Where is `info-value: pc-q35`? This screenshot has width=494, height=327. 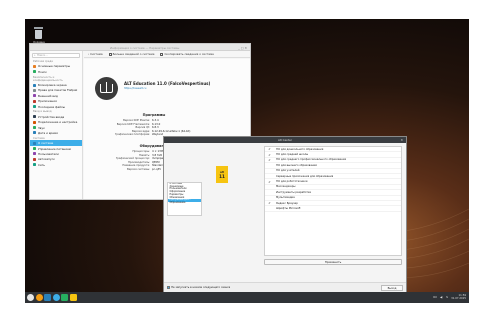 info-value: pc-q35 is located at coordinates (156, 169).